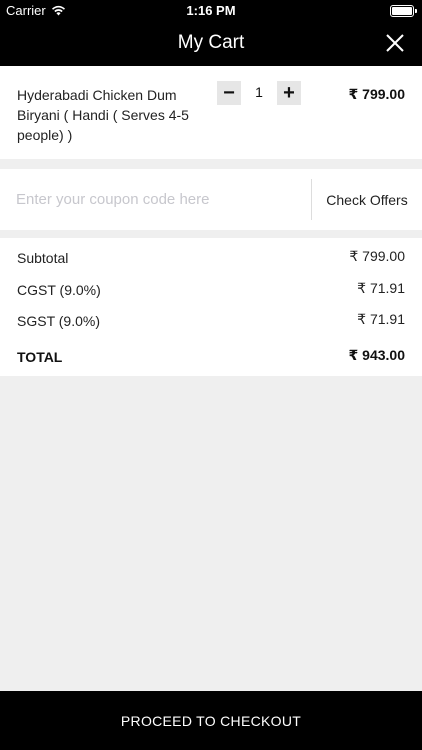 The height and width of the screenshot is (750, 422). I want to click on subtotal-row: Subtotal ₹ 799.00, so click(211, 252).